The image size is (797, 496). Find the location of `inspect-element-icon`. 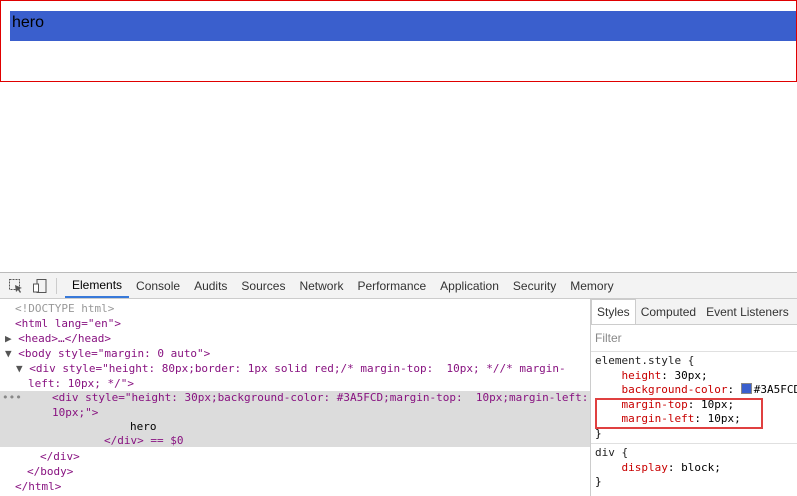

inspect-element-icon is located at coordinates (16, 286).